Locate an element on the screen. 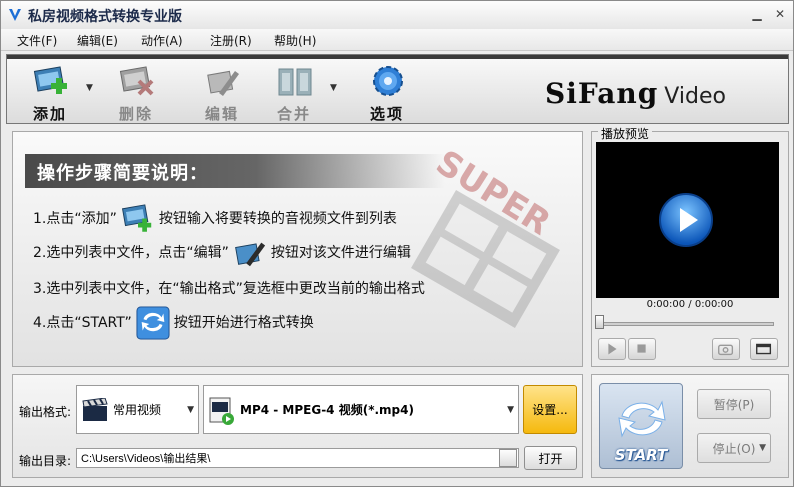 This screenshot has width=794, height=487. seek-bar is located at coordinates (686, 324).